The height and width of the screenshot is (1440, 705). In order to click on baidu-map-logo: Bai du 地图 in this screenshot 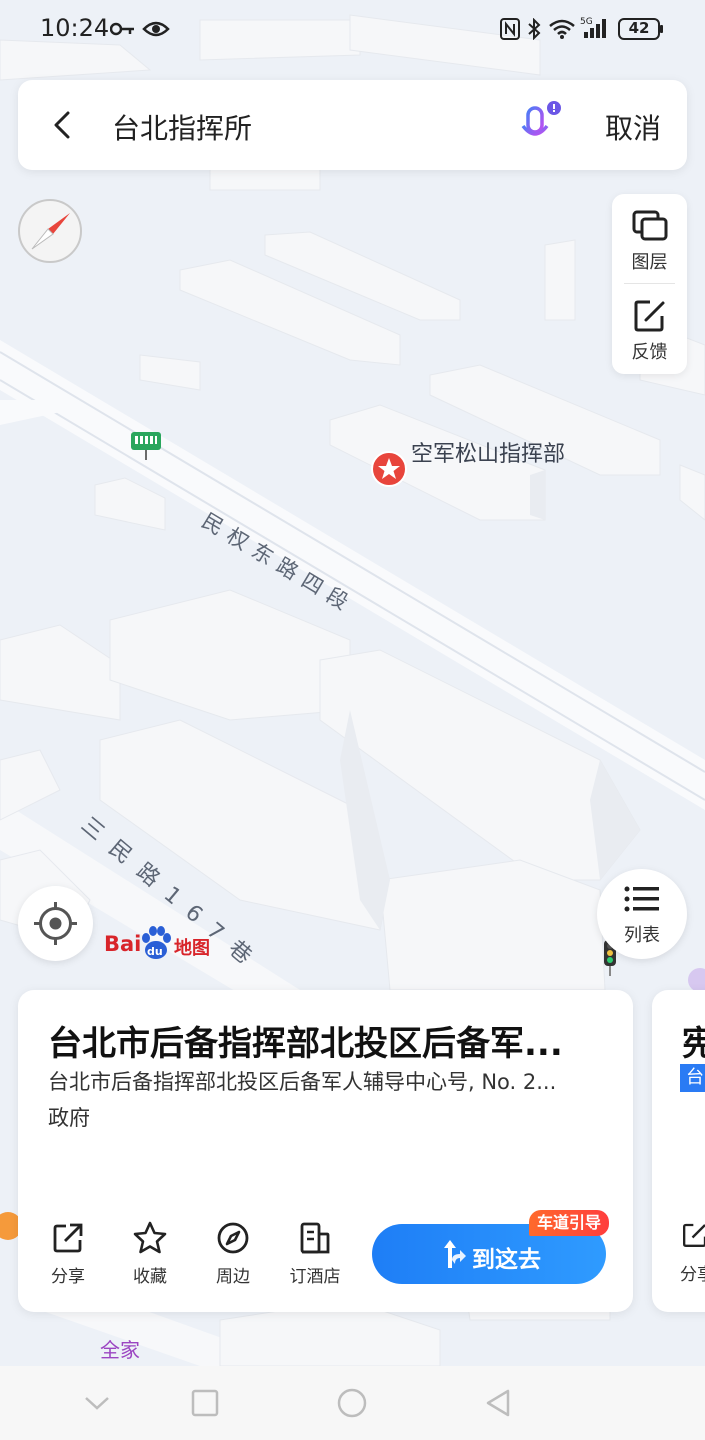, I will do `click(159, 943)`.